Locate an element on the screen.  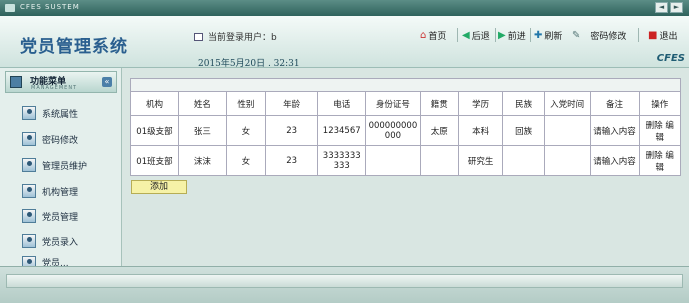
app-name: CFES SUSTEM is located at coordinates (50, 7).